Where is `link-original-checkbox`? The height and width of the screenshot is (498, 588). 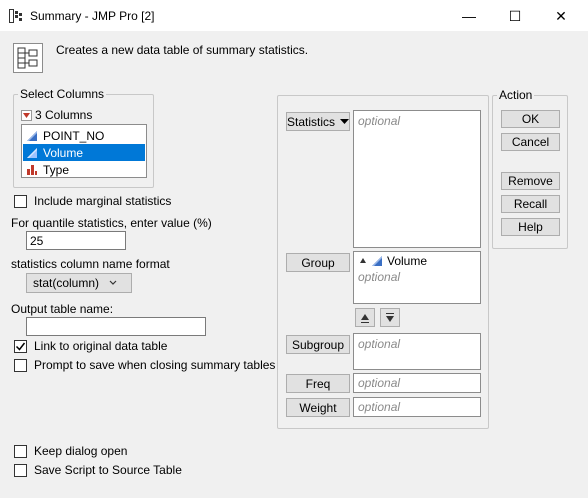 link-original-checkbox is located at coordinates (20, 346).